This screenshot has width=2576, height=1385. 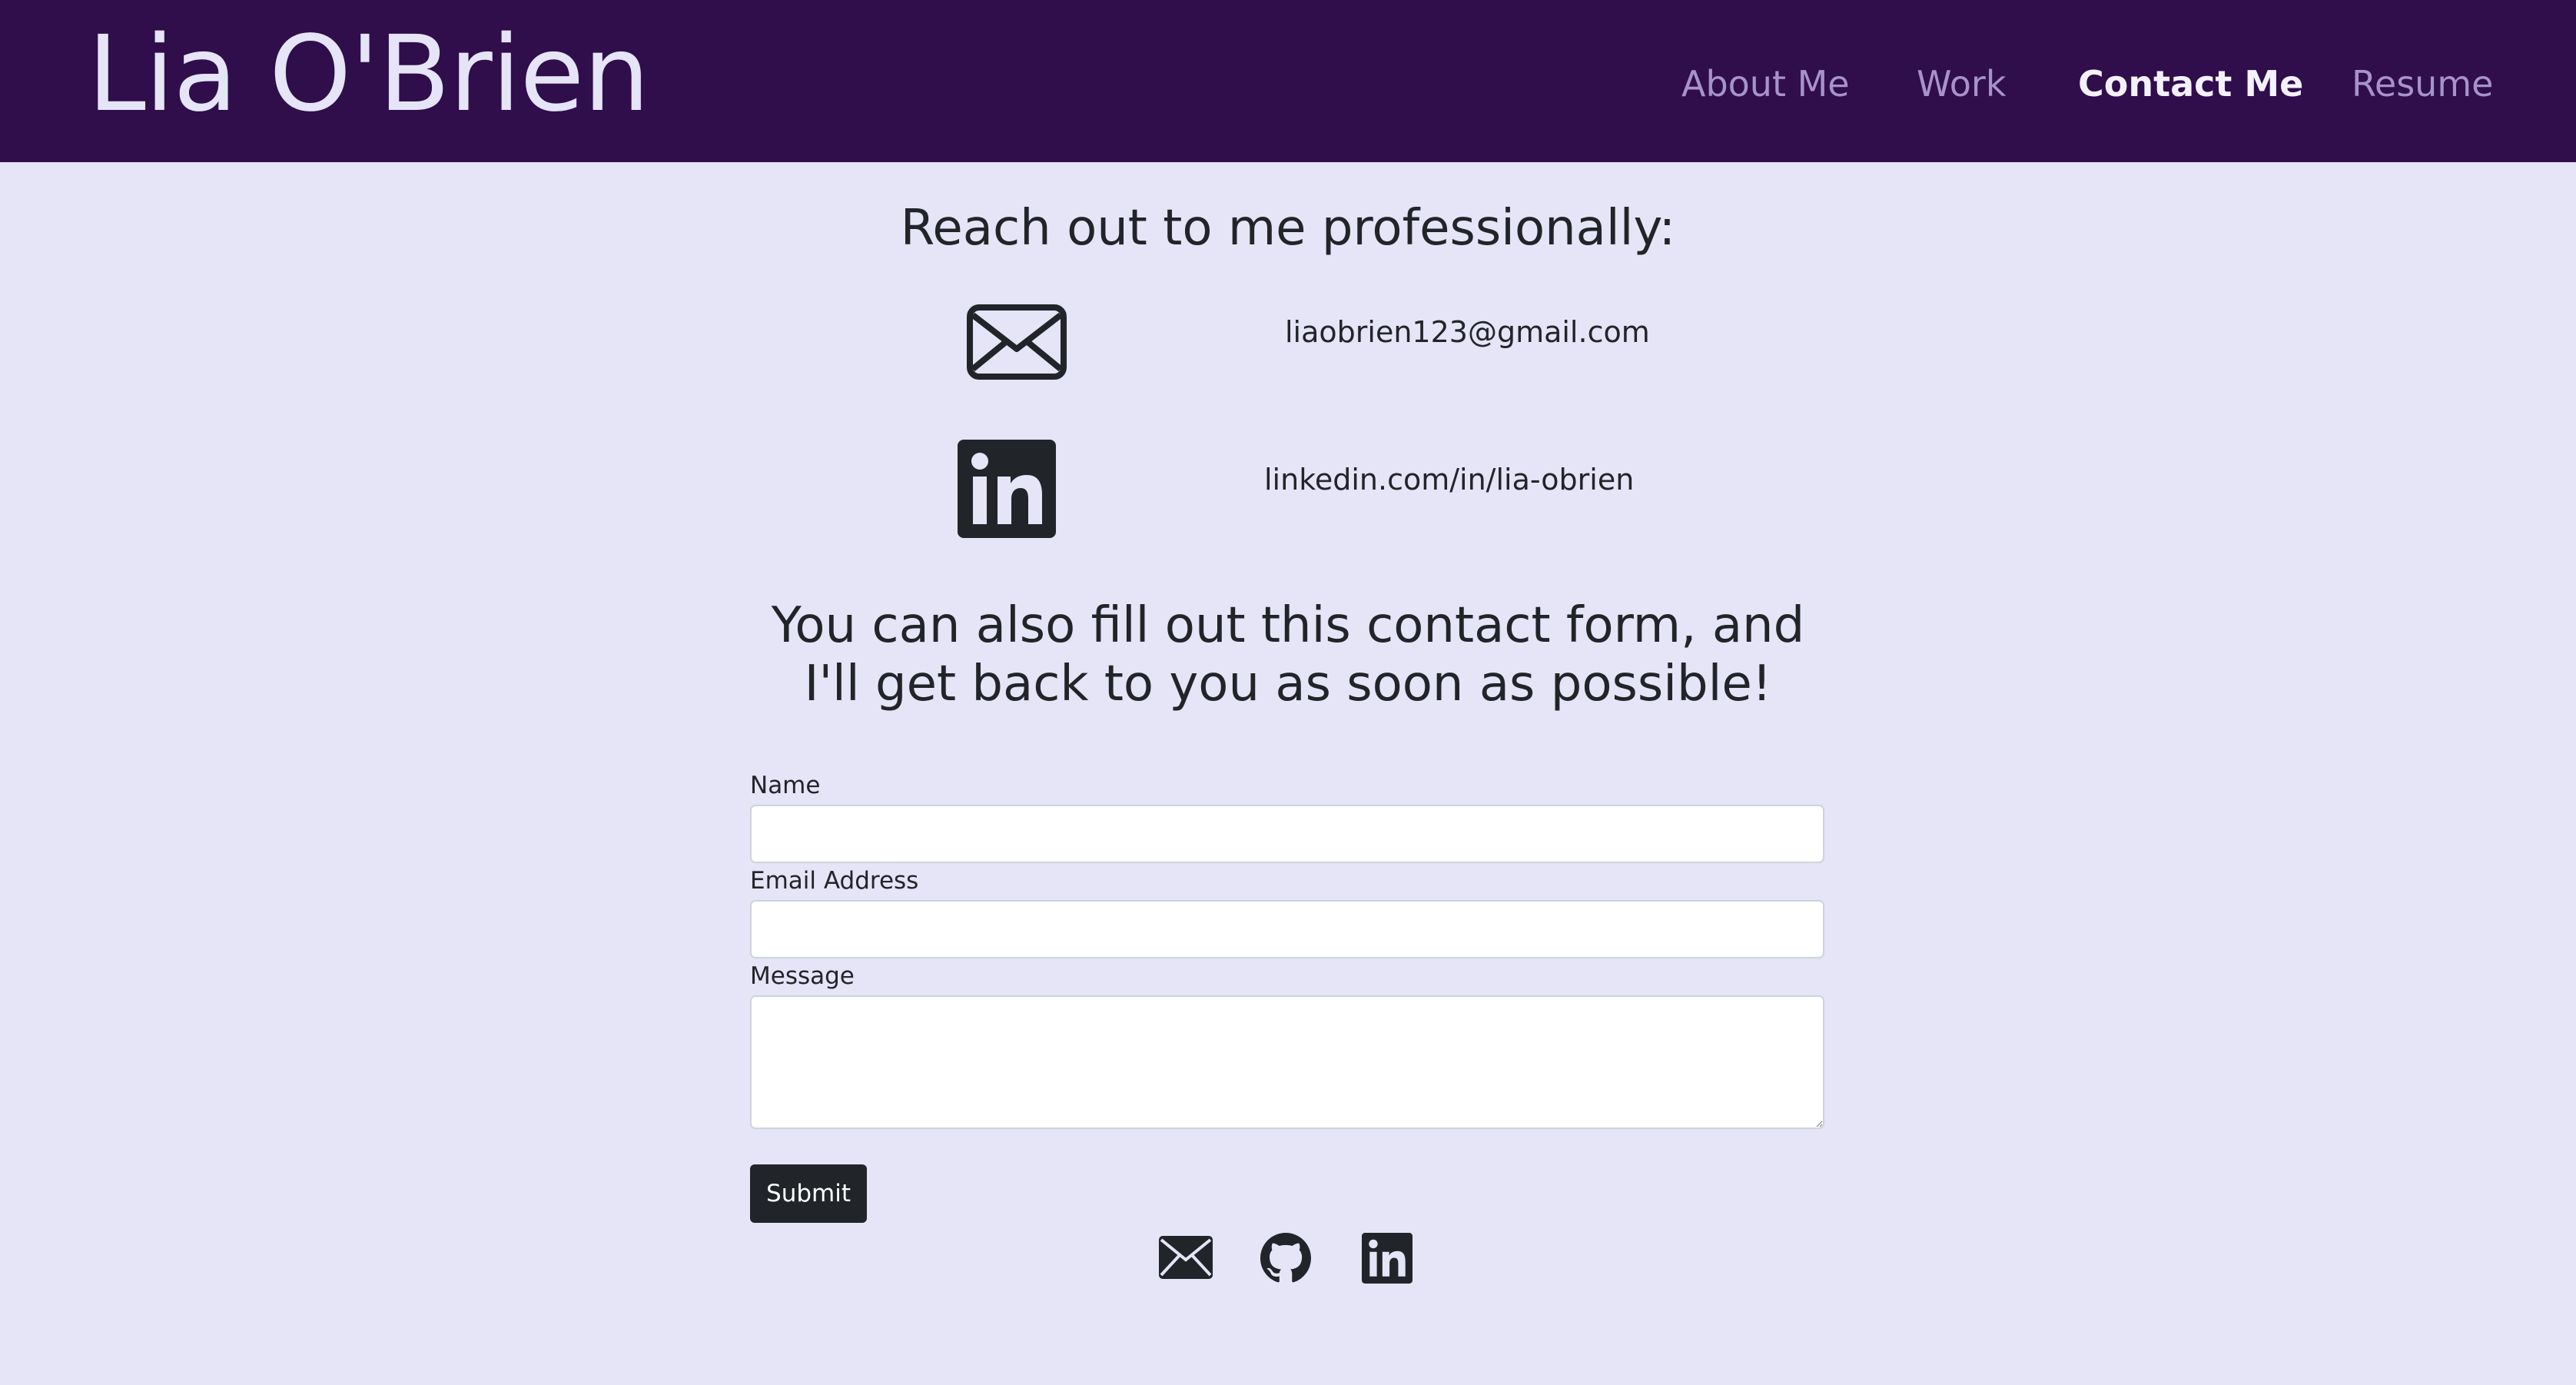 What do you see at coordinates (2190, 83) in the screenshot?
I see `nav-link-contact-me: Contact Me` at bounding box center [2190, 83].